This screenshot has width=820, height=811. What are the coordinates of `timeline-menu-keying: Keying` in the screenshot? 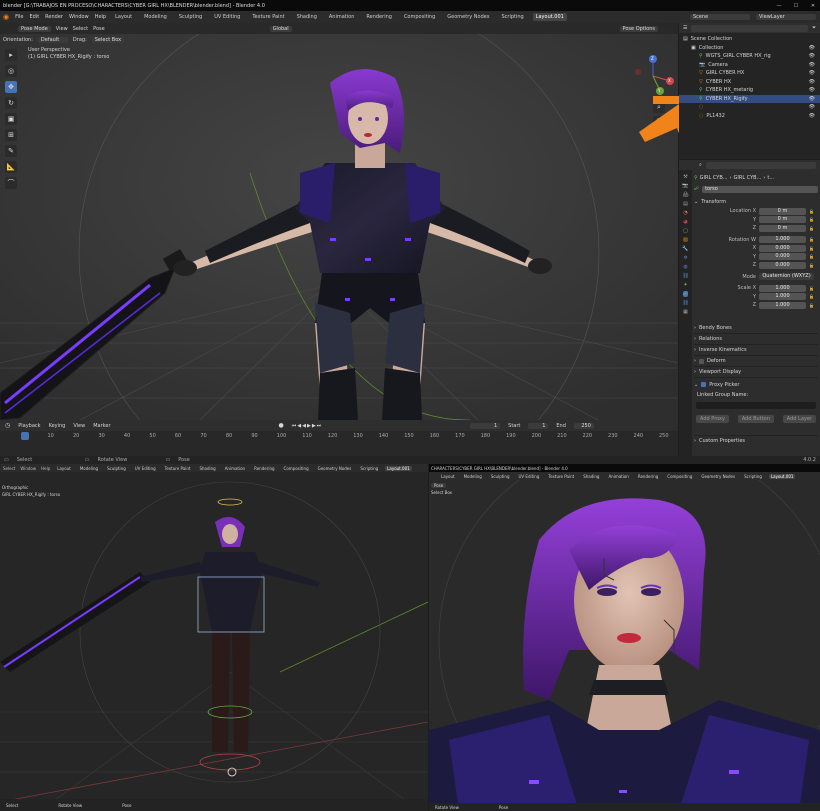 It's located at (57, 426).